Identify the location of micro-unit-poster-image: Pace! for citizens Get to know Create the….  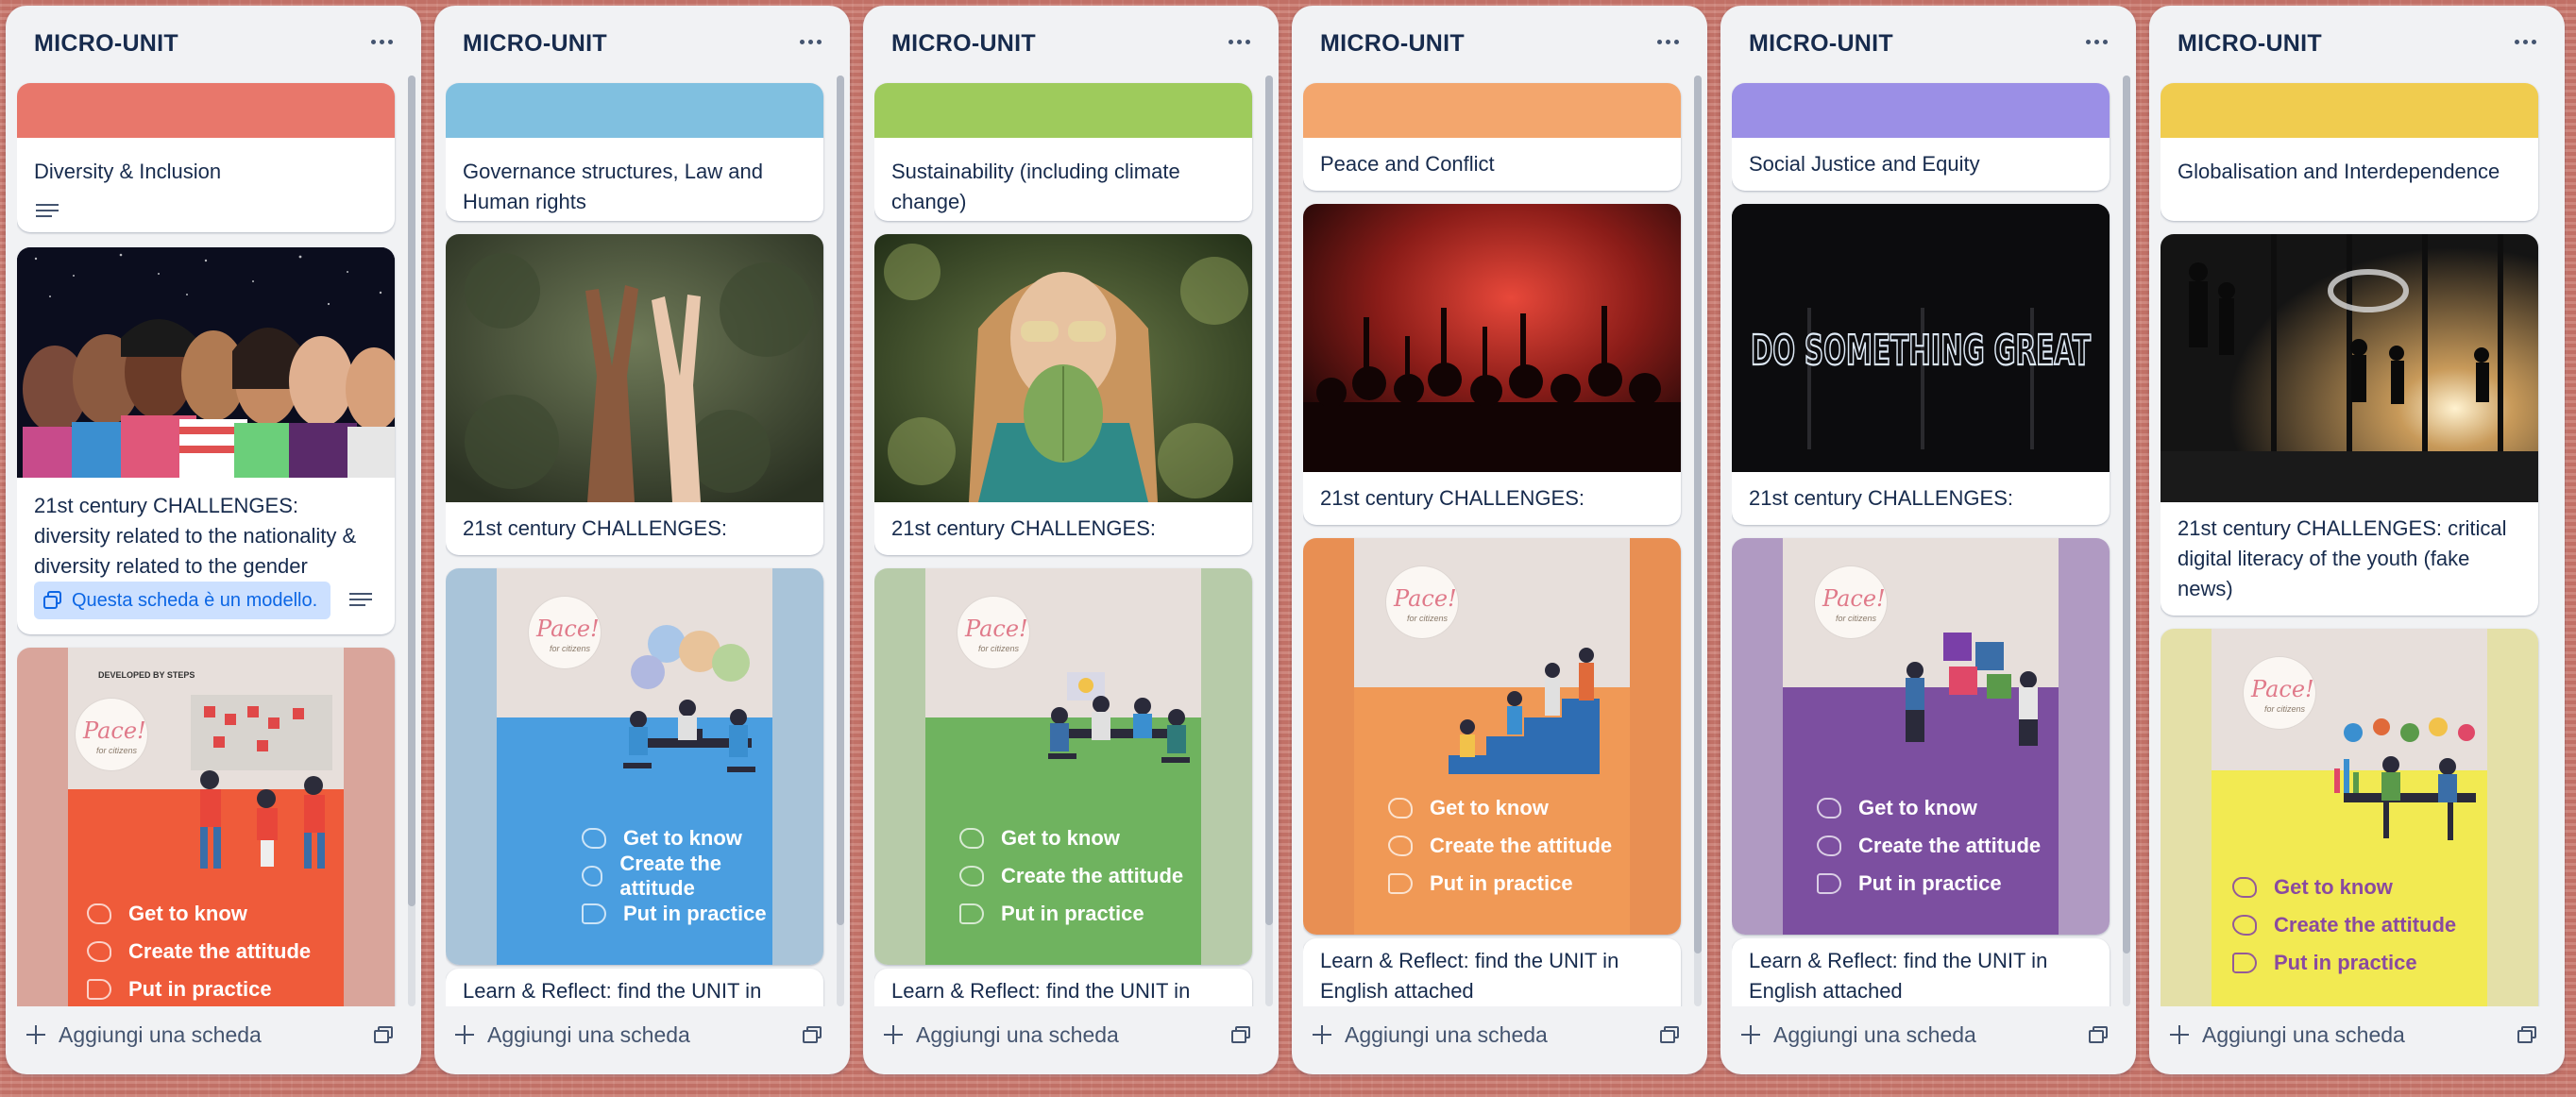
(1492, 736).